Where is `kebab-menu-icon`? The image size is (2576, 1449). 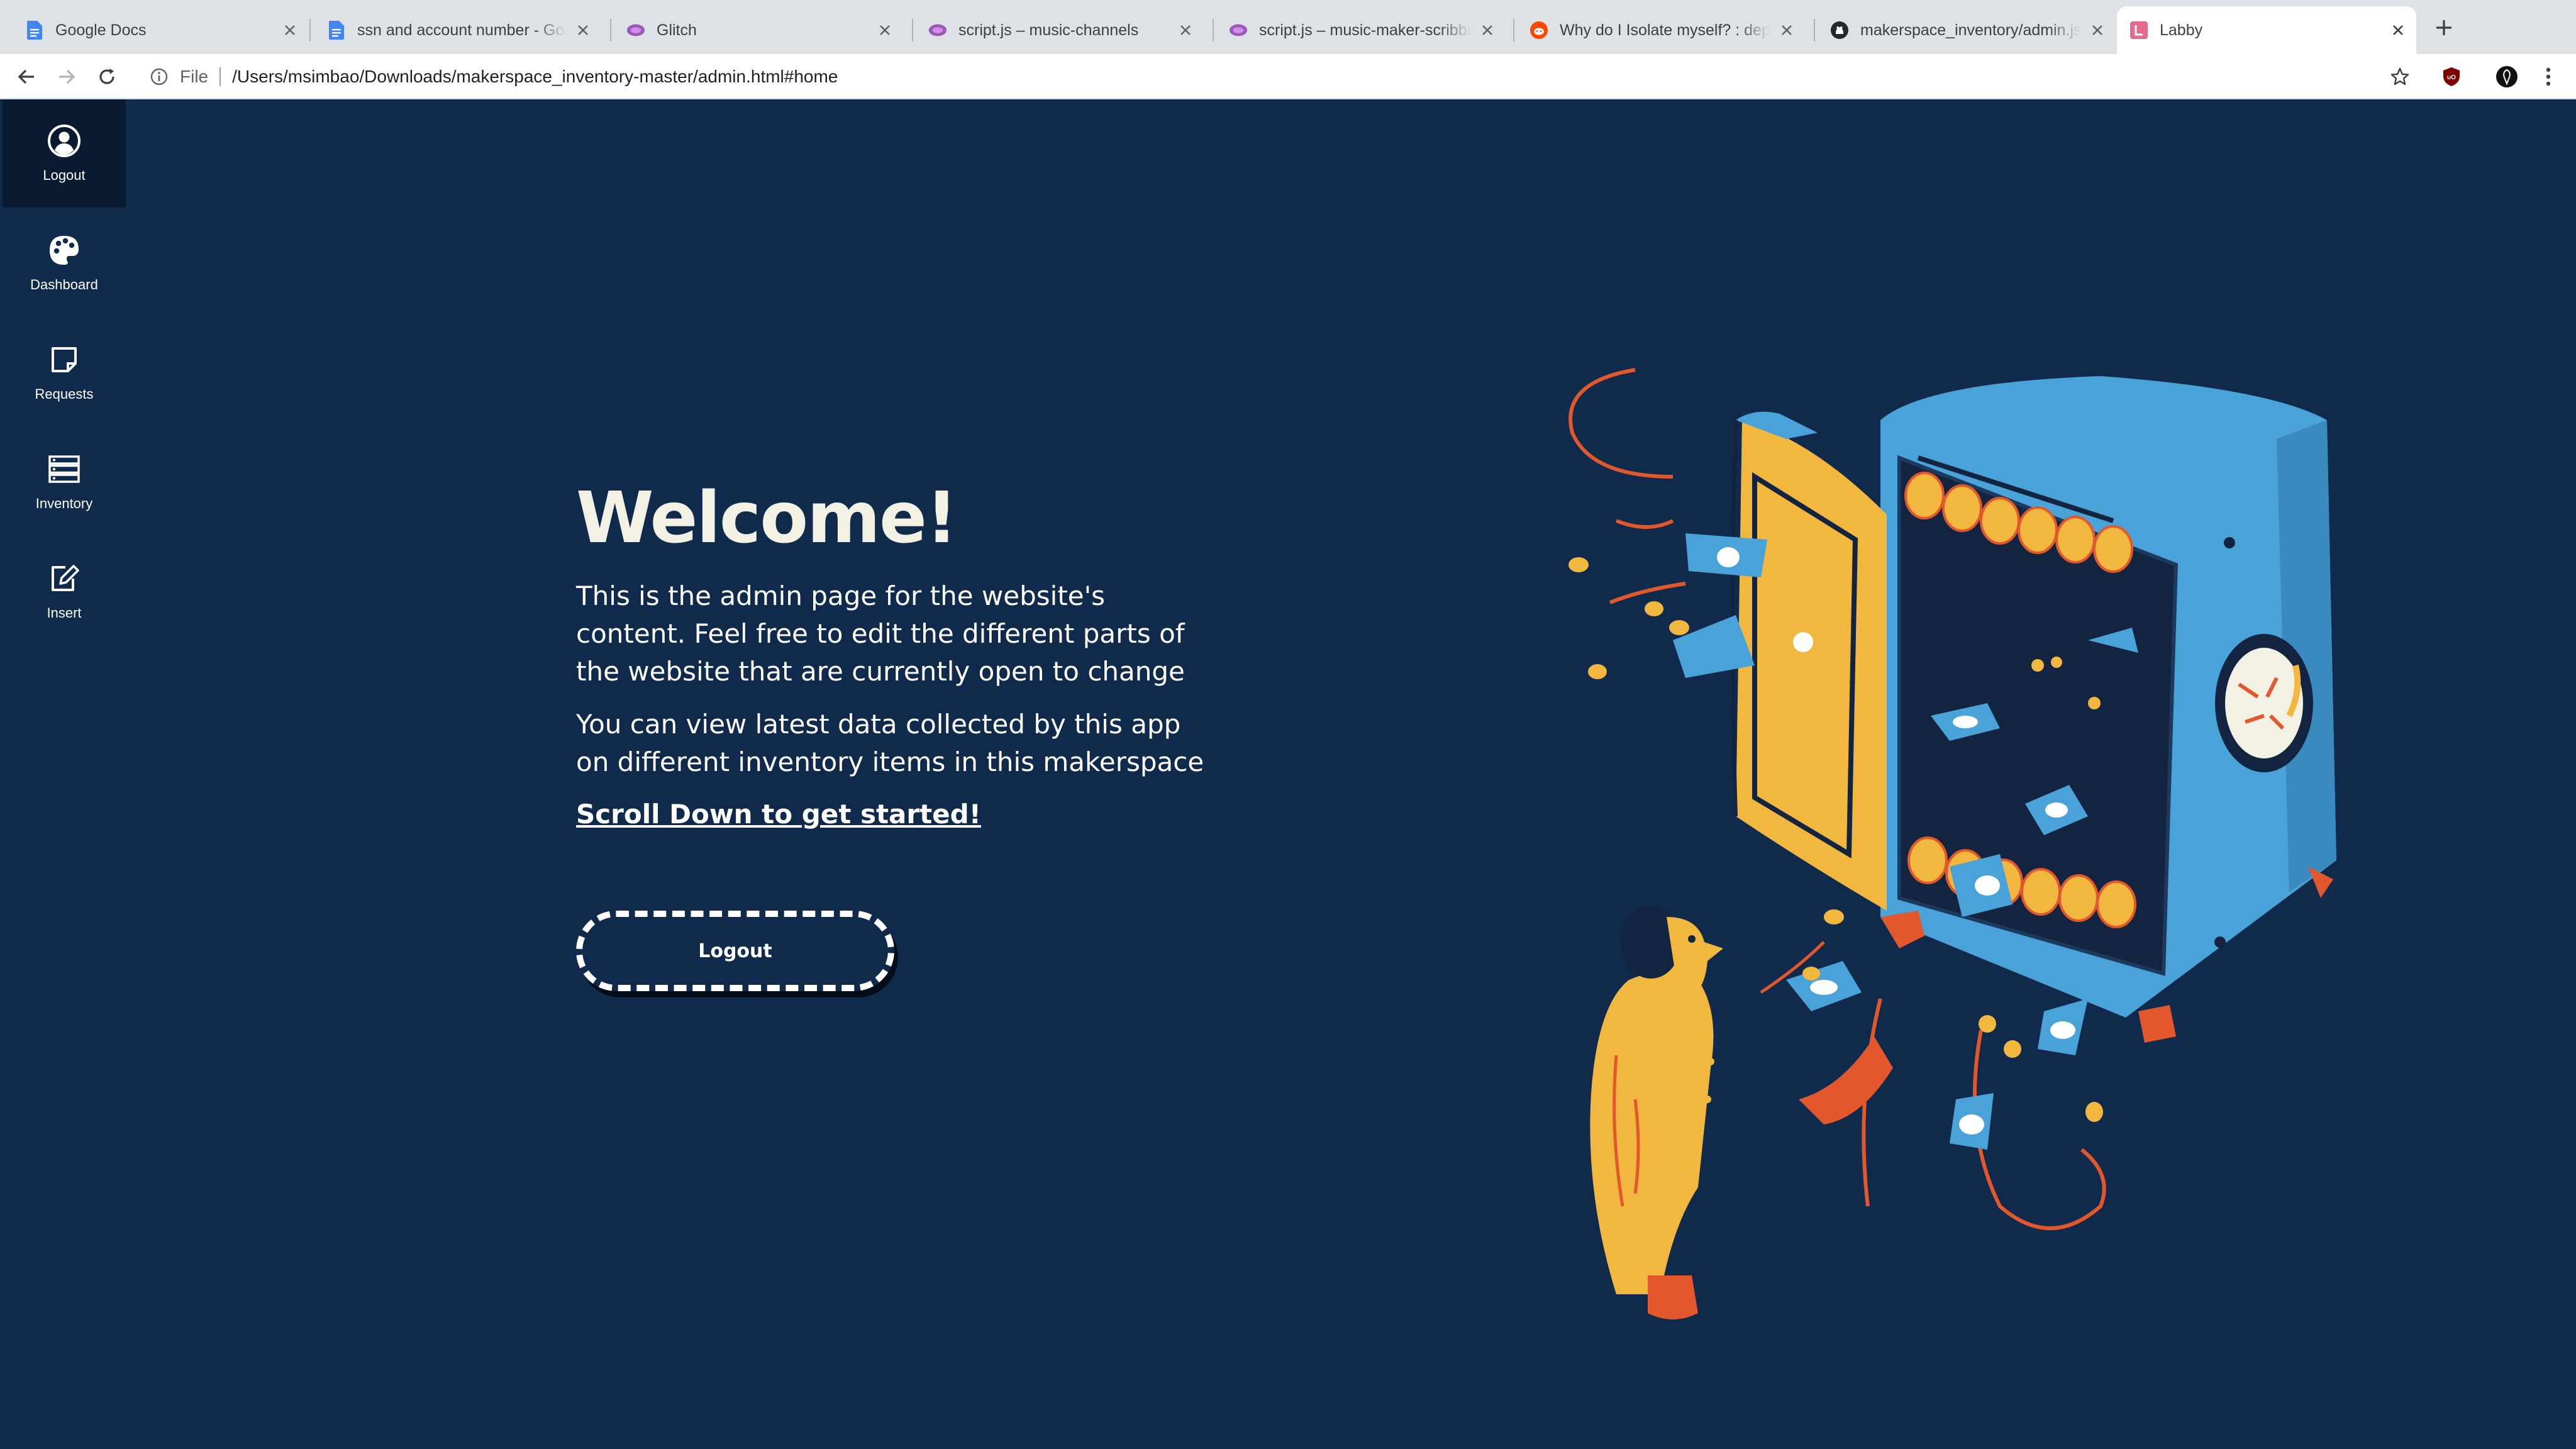 kebab-menu-icon is located at coordinates (2548, 76).